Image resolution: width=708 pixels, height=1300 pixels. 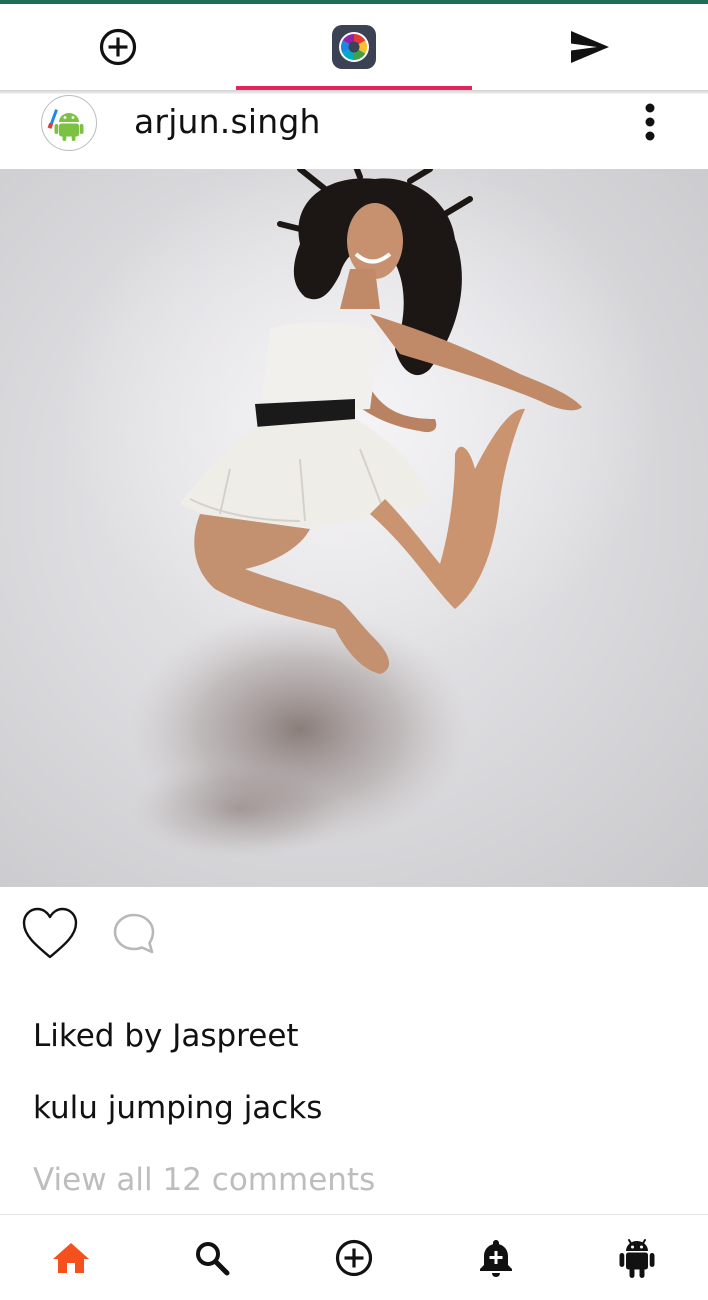 What do you see at coordinates (134, 934) in the screenshot?
I see `comment-bubble-icon` at bounding box center [134, 934].